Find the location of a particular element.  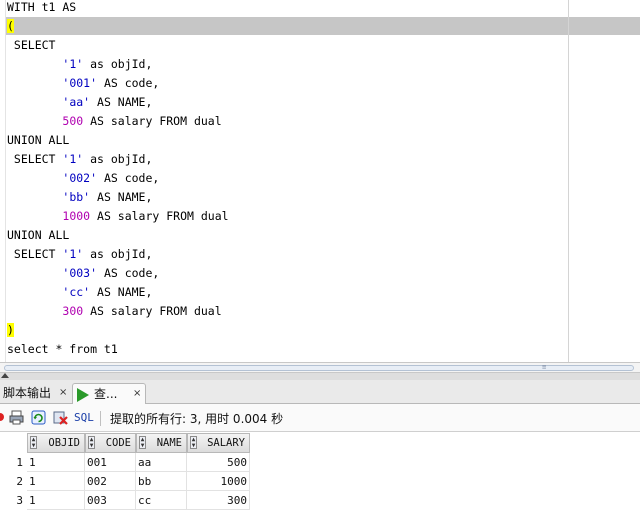

right-margin-line is located at coordinates (568, 181).